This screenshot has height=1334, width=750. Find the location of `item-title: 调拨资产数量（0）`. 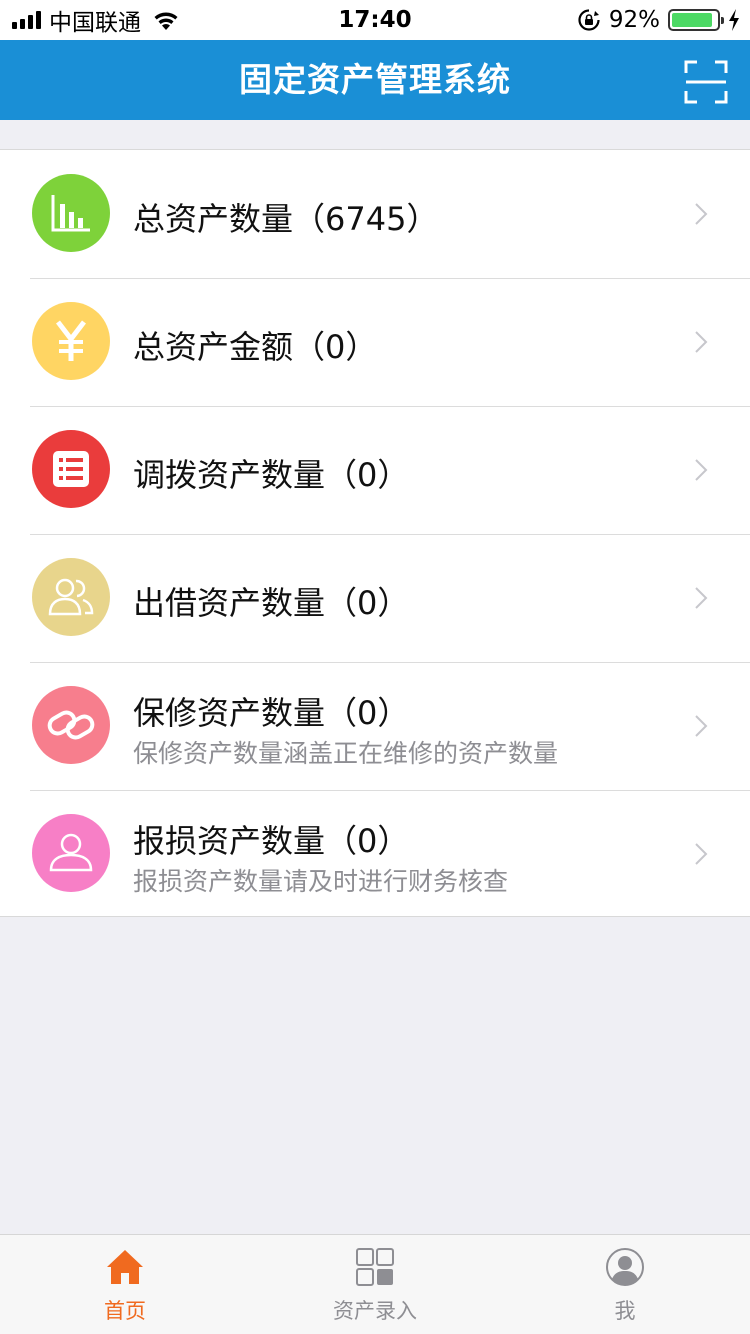

item-title: 调拨资产数量（0） is located at coordinates (271, 475).